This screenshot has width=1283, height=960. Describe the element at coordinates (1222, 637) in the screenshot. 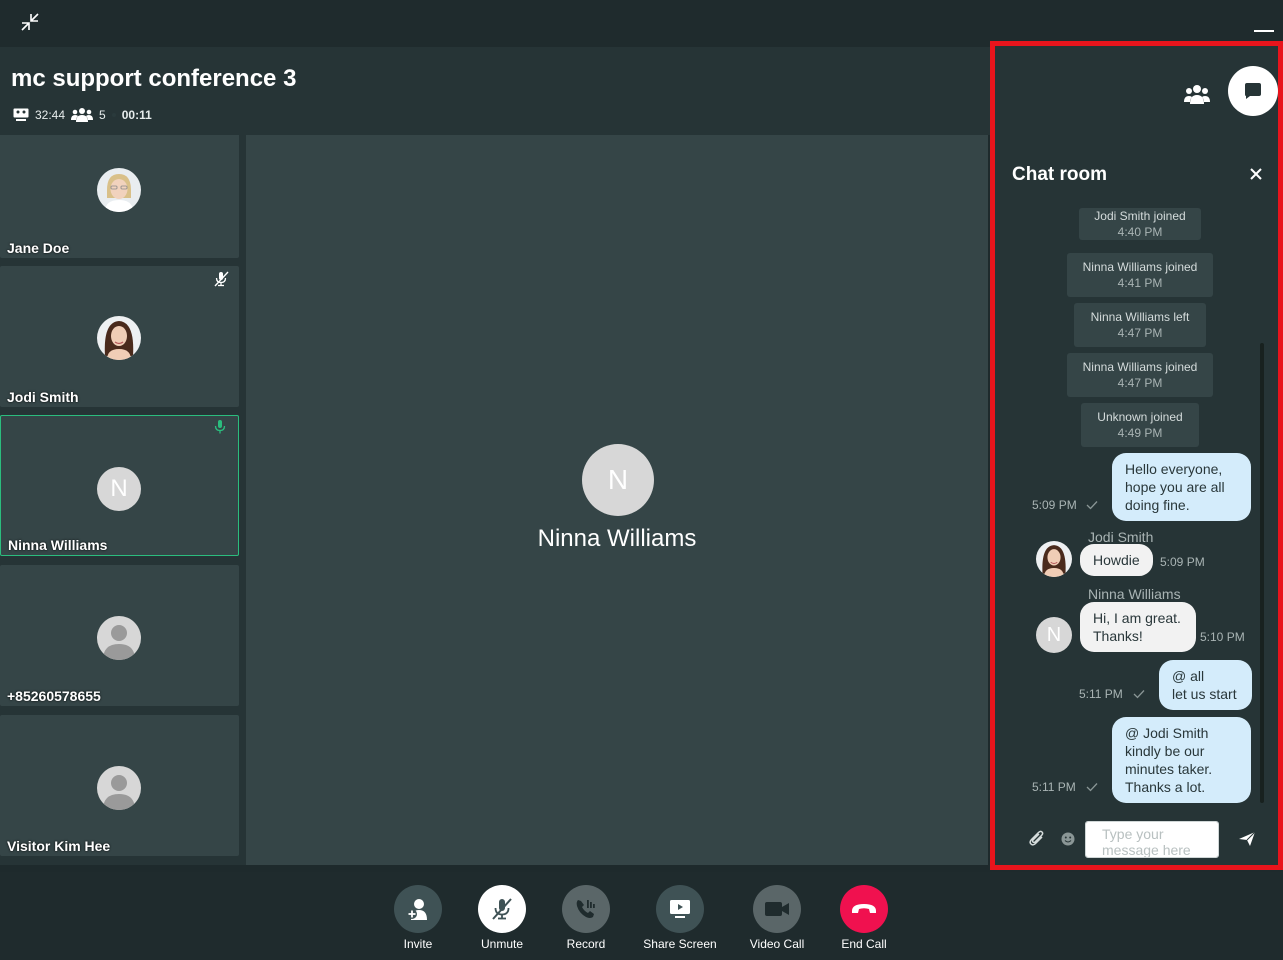

I see `message-time: 5:10 PM` at that location.